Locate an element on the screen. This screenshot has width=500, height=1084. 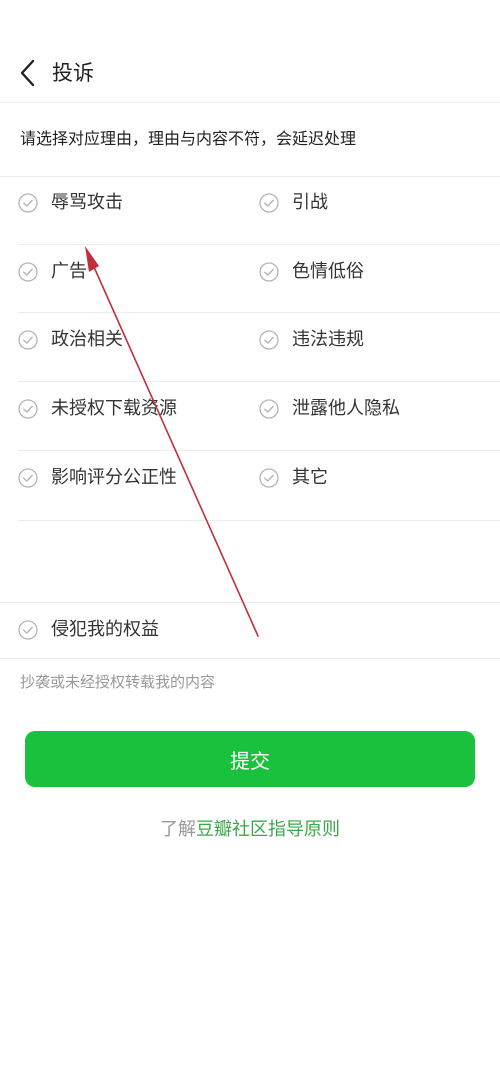
reason-option: 引战 is located at coordinates (293, 203).